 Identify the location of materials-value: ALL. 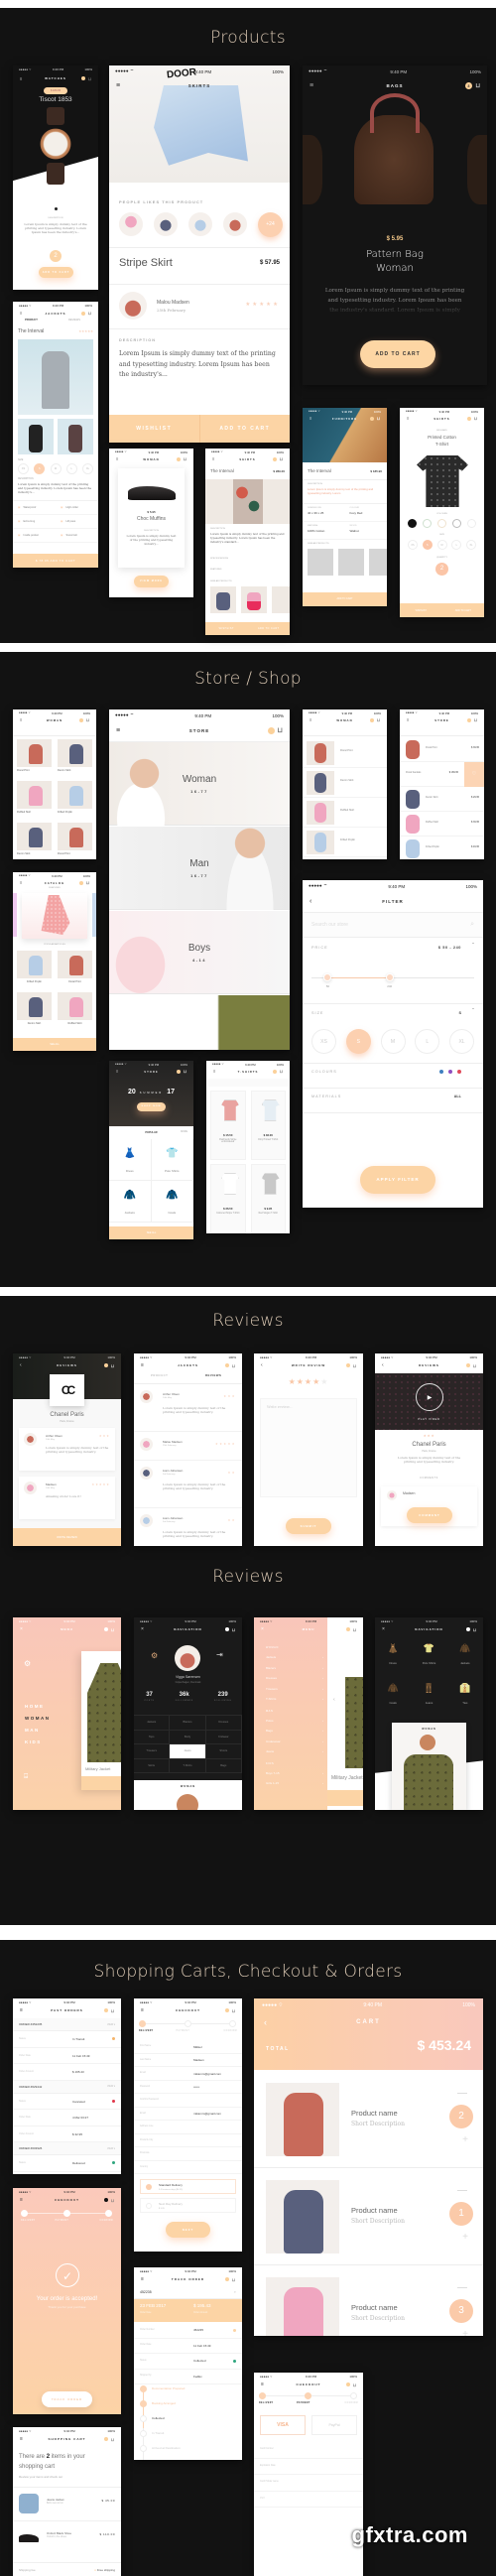
(457, 1096).